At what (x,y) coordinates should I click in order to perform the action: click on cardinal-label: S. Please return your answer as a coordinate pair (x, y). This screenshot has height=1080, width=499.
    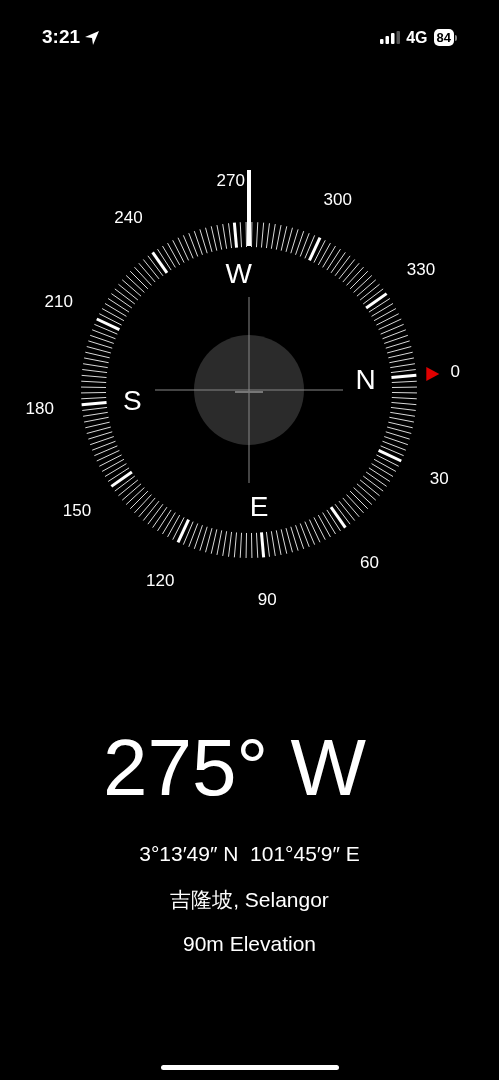
    Looking at the image, I should click on (132, 400).